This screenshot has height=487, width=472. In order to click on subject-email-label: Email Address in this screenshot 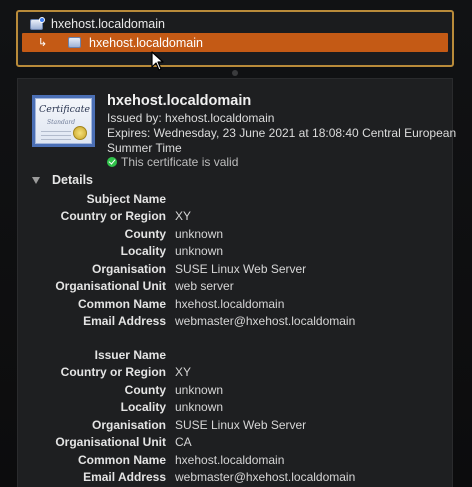, I will do `click(124, 321)`.